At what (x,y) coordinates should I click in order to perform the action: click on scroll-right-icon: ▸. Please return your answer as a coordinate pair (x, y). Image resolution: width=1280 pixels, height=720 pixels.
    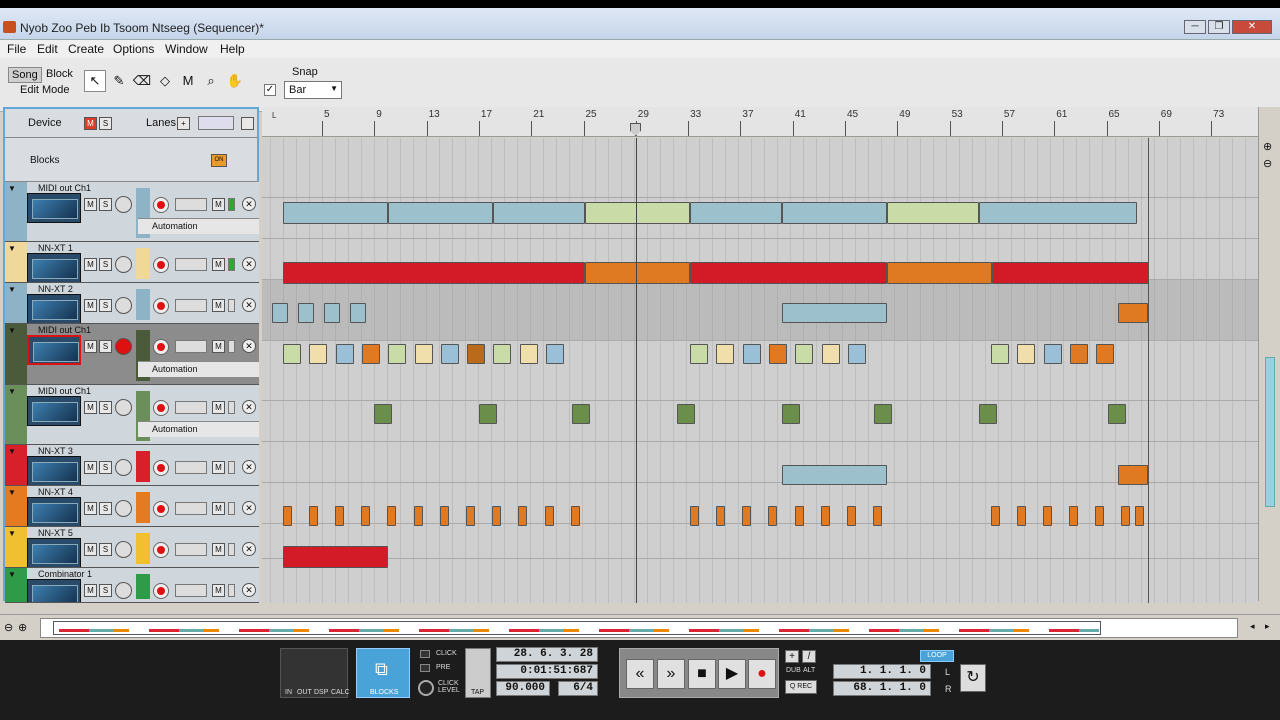
    Looking at the image, I should click on (1267, 626).